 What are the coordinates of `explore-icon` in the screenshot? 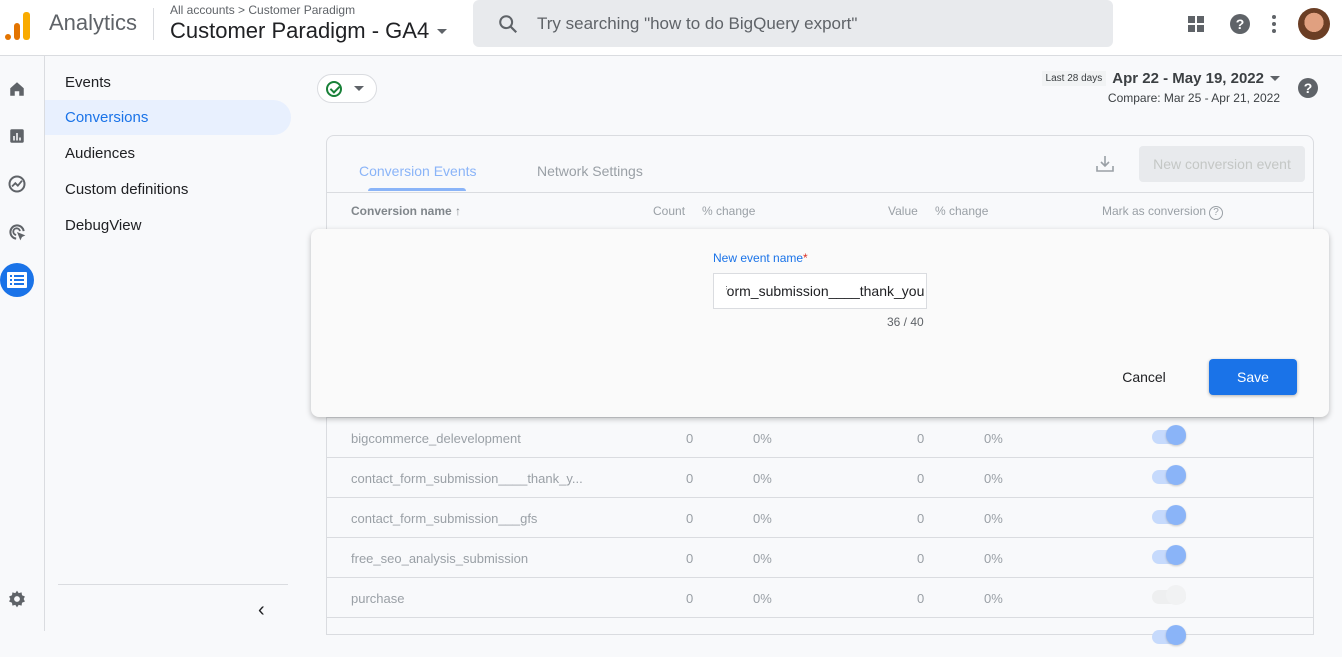 It's located at (17, 184).